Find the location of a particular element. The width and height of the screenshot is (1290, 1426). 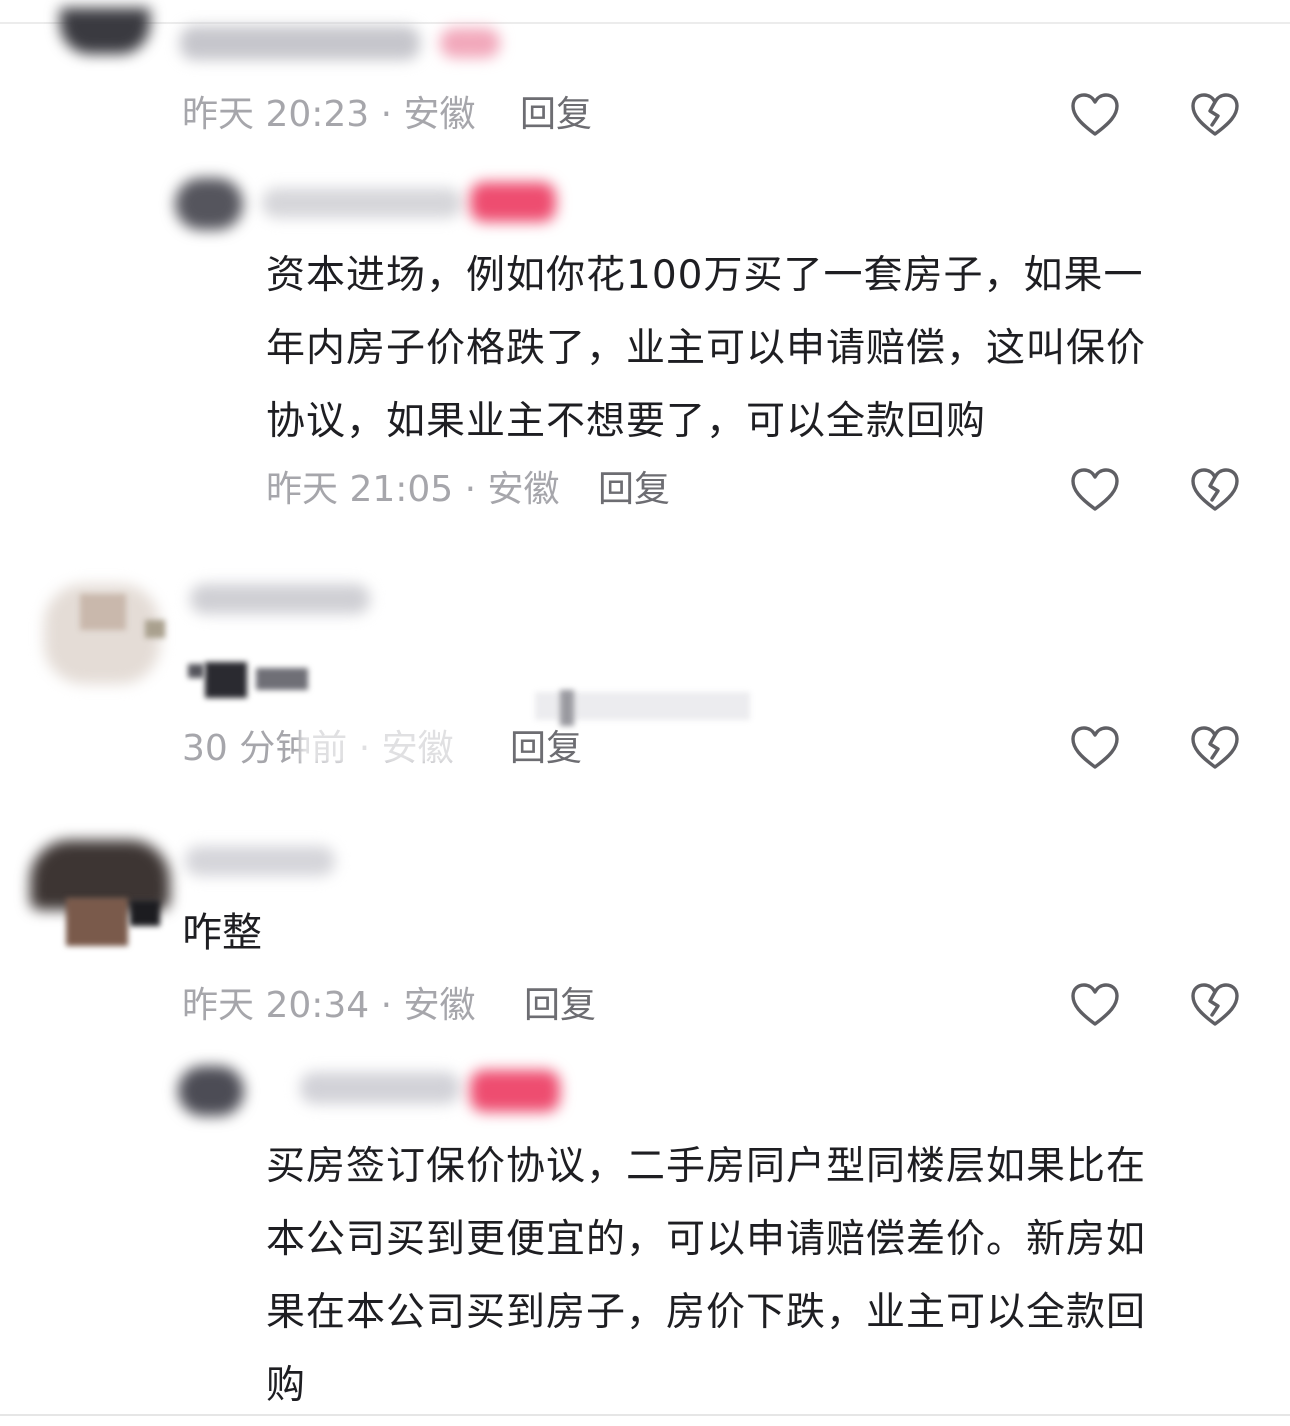

bottom-divider is located at coordinates (645, 1415).